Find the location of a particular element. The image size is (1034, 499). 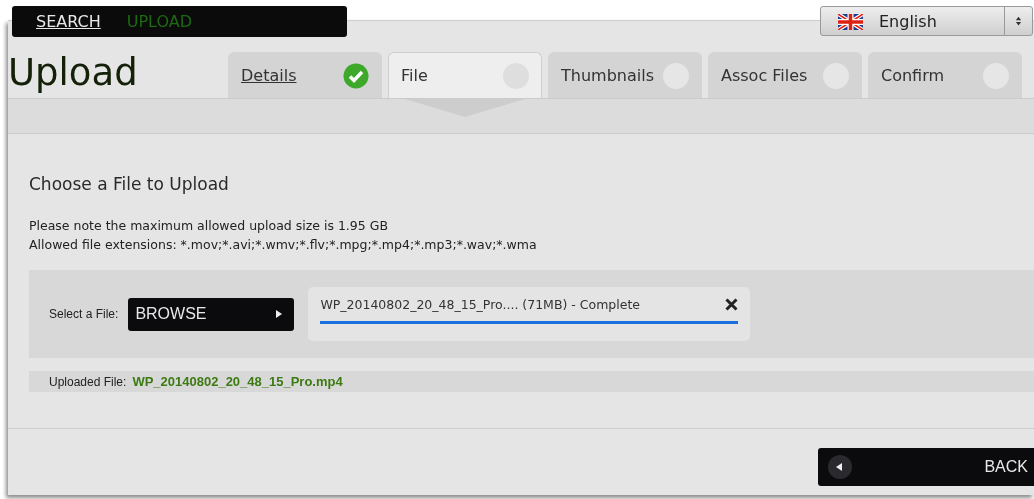

note-text: Allowed file extensions: *.mov;*.avi;*.wmv;*.flv;*.mpg;*.mp4;*.mp3;*.wav;*.wma is located at coordinates (283, 245).